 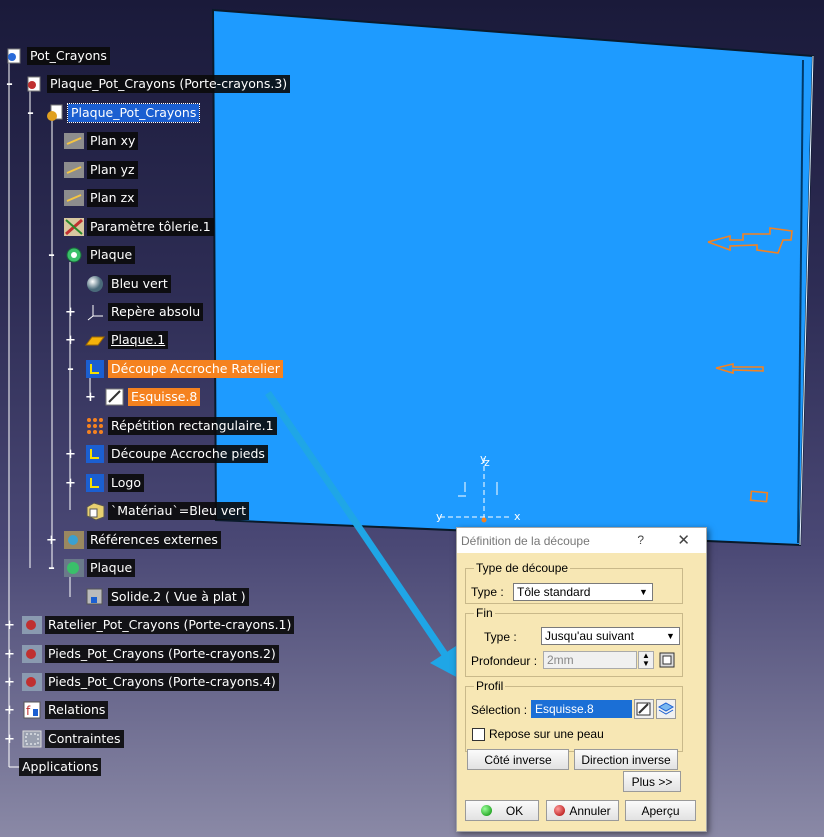 I want to click on selected-value: Tôle standard, so click(x=554, y=592).